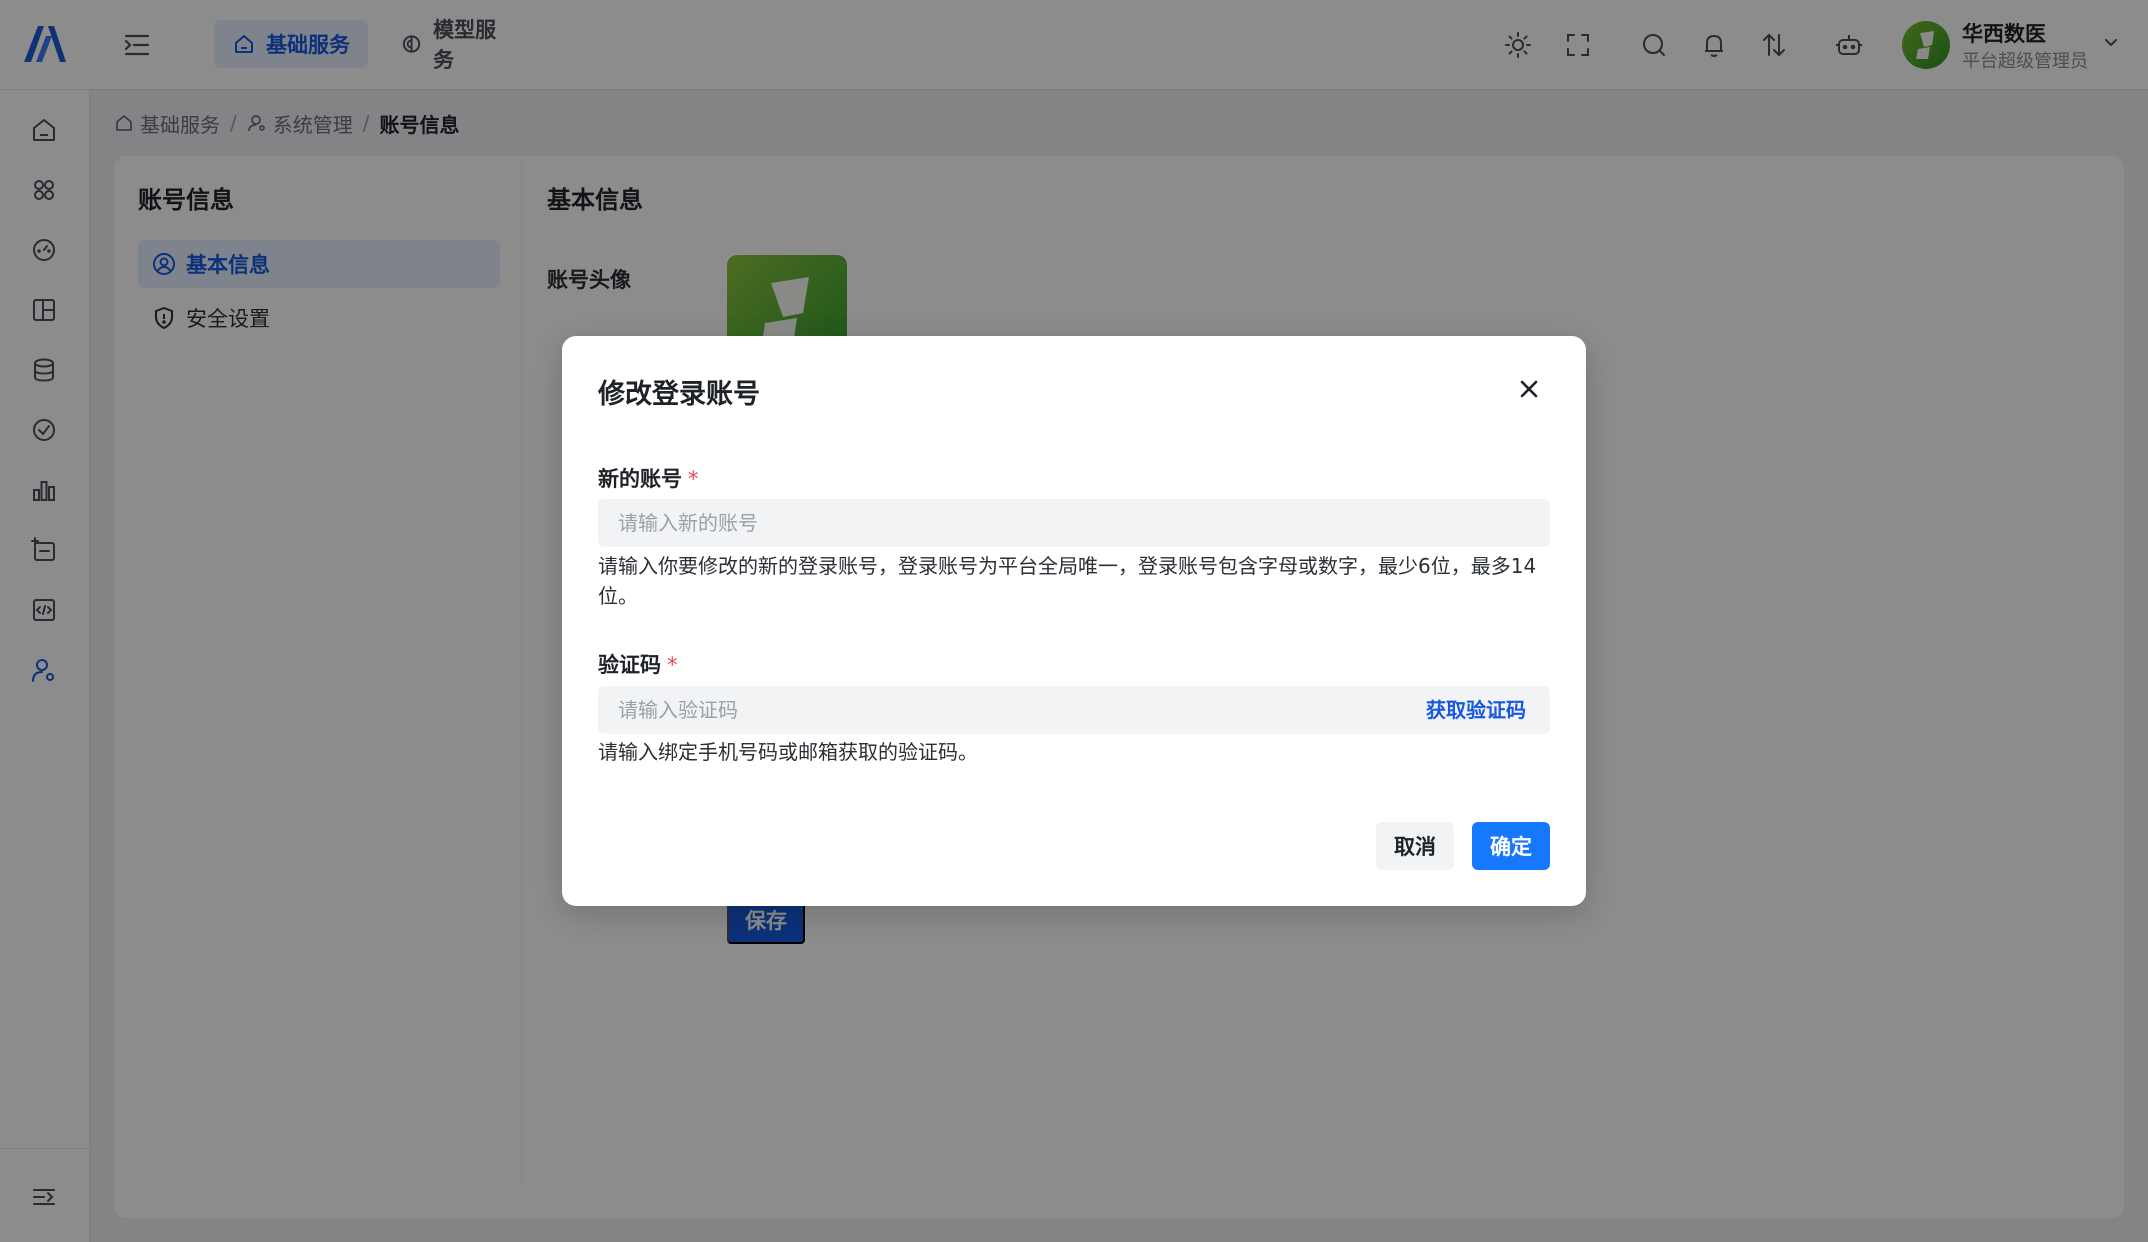 This screenshot has width=2148, height=1242. Describe the element at coordinates (1476, 708) in the screenshot. I see `get-code-button: 获取验证码` at that location.